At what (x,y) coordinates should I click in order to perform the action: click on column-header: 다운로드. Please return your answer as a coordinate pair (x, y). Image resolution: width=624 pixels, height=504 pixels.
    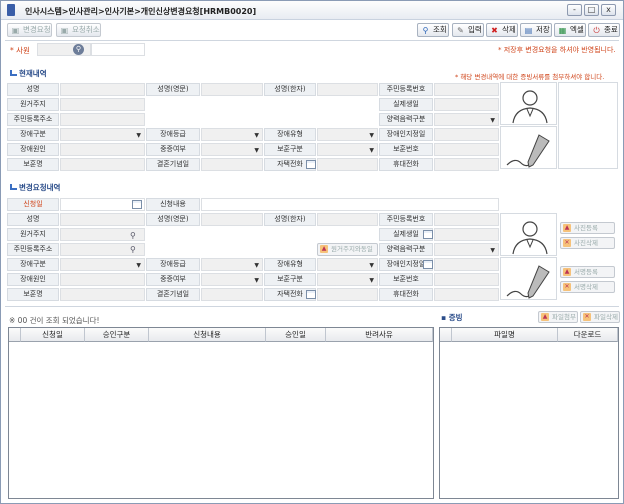
    Looking at the image, I should click on (588, 335).